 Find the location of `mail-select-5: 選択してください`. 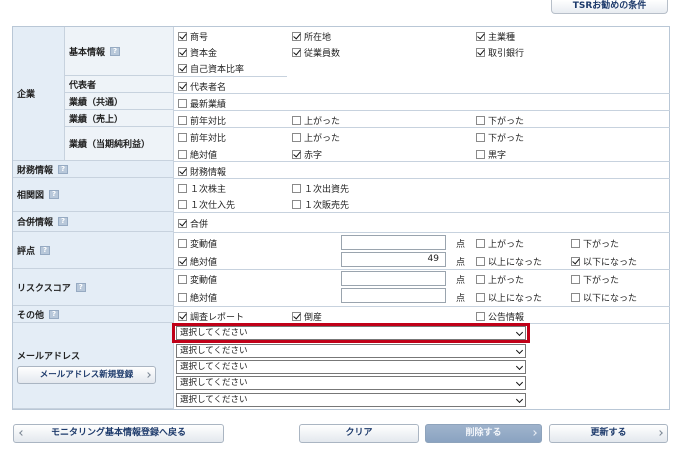

mail-select-5: 選択してください is located at coordinates (351, 400).